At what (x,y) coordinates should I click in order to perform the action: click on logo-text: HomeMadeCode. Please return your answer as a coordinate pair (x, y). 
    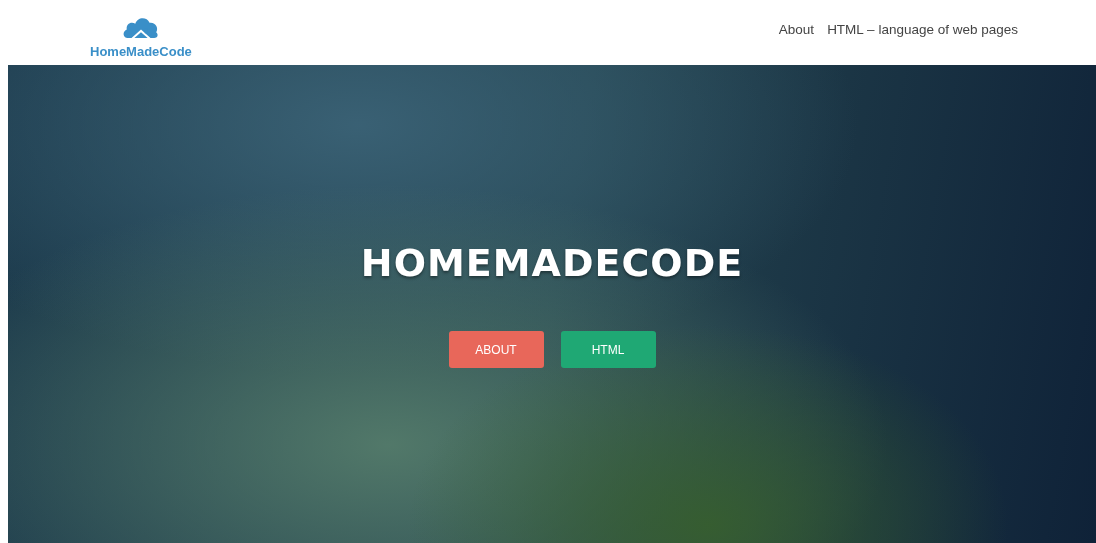
    Looking at the image, I should click on (141, 51).